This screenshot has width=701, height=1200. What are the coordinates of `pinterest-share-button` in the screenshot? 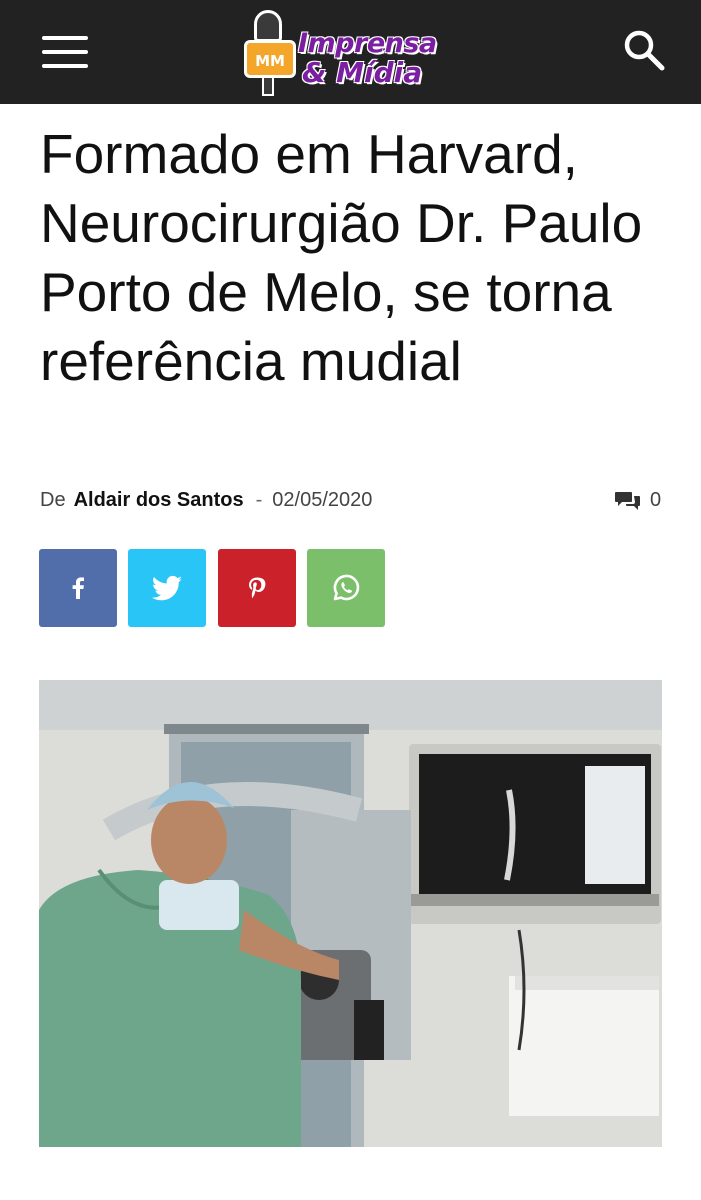 It's located at (257, 588).